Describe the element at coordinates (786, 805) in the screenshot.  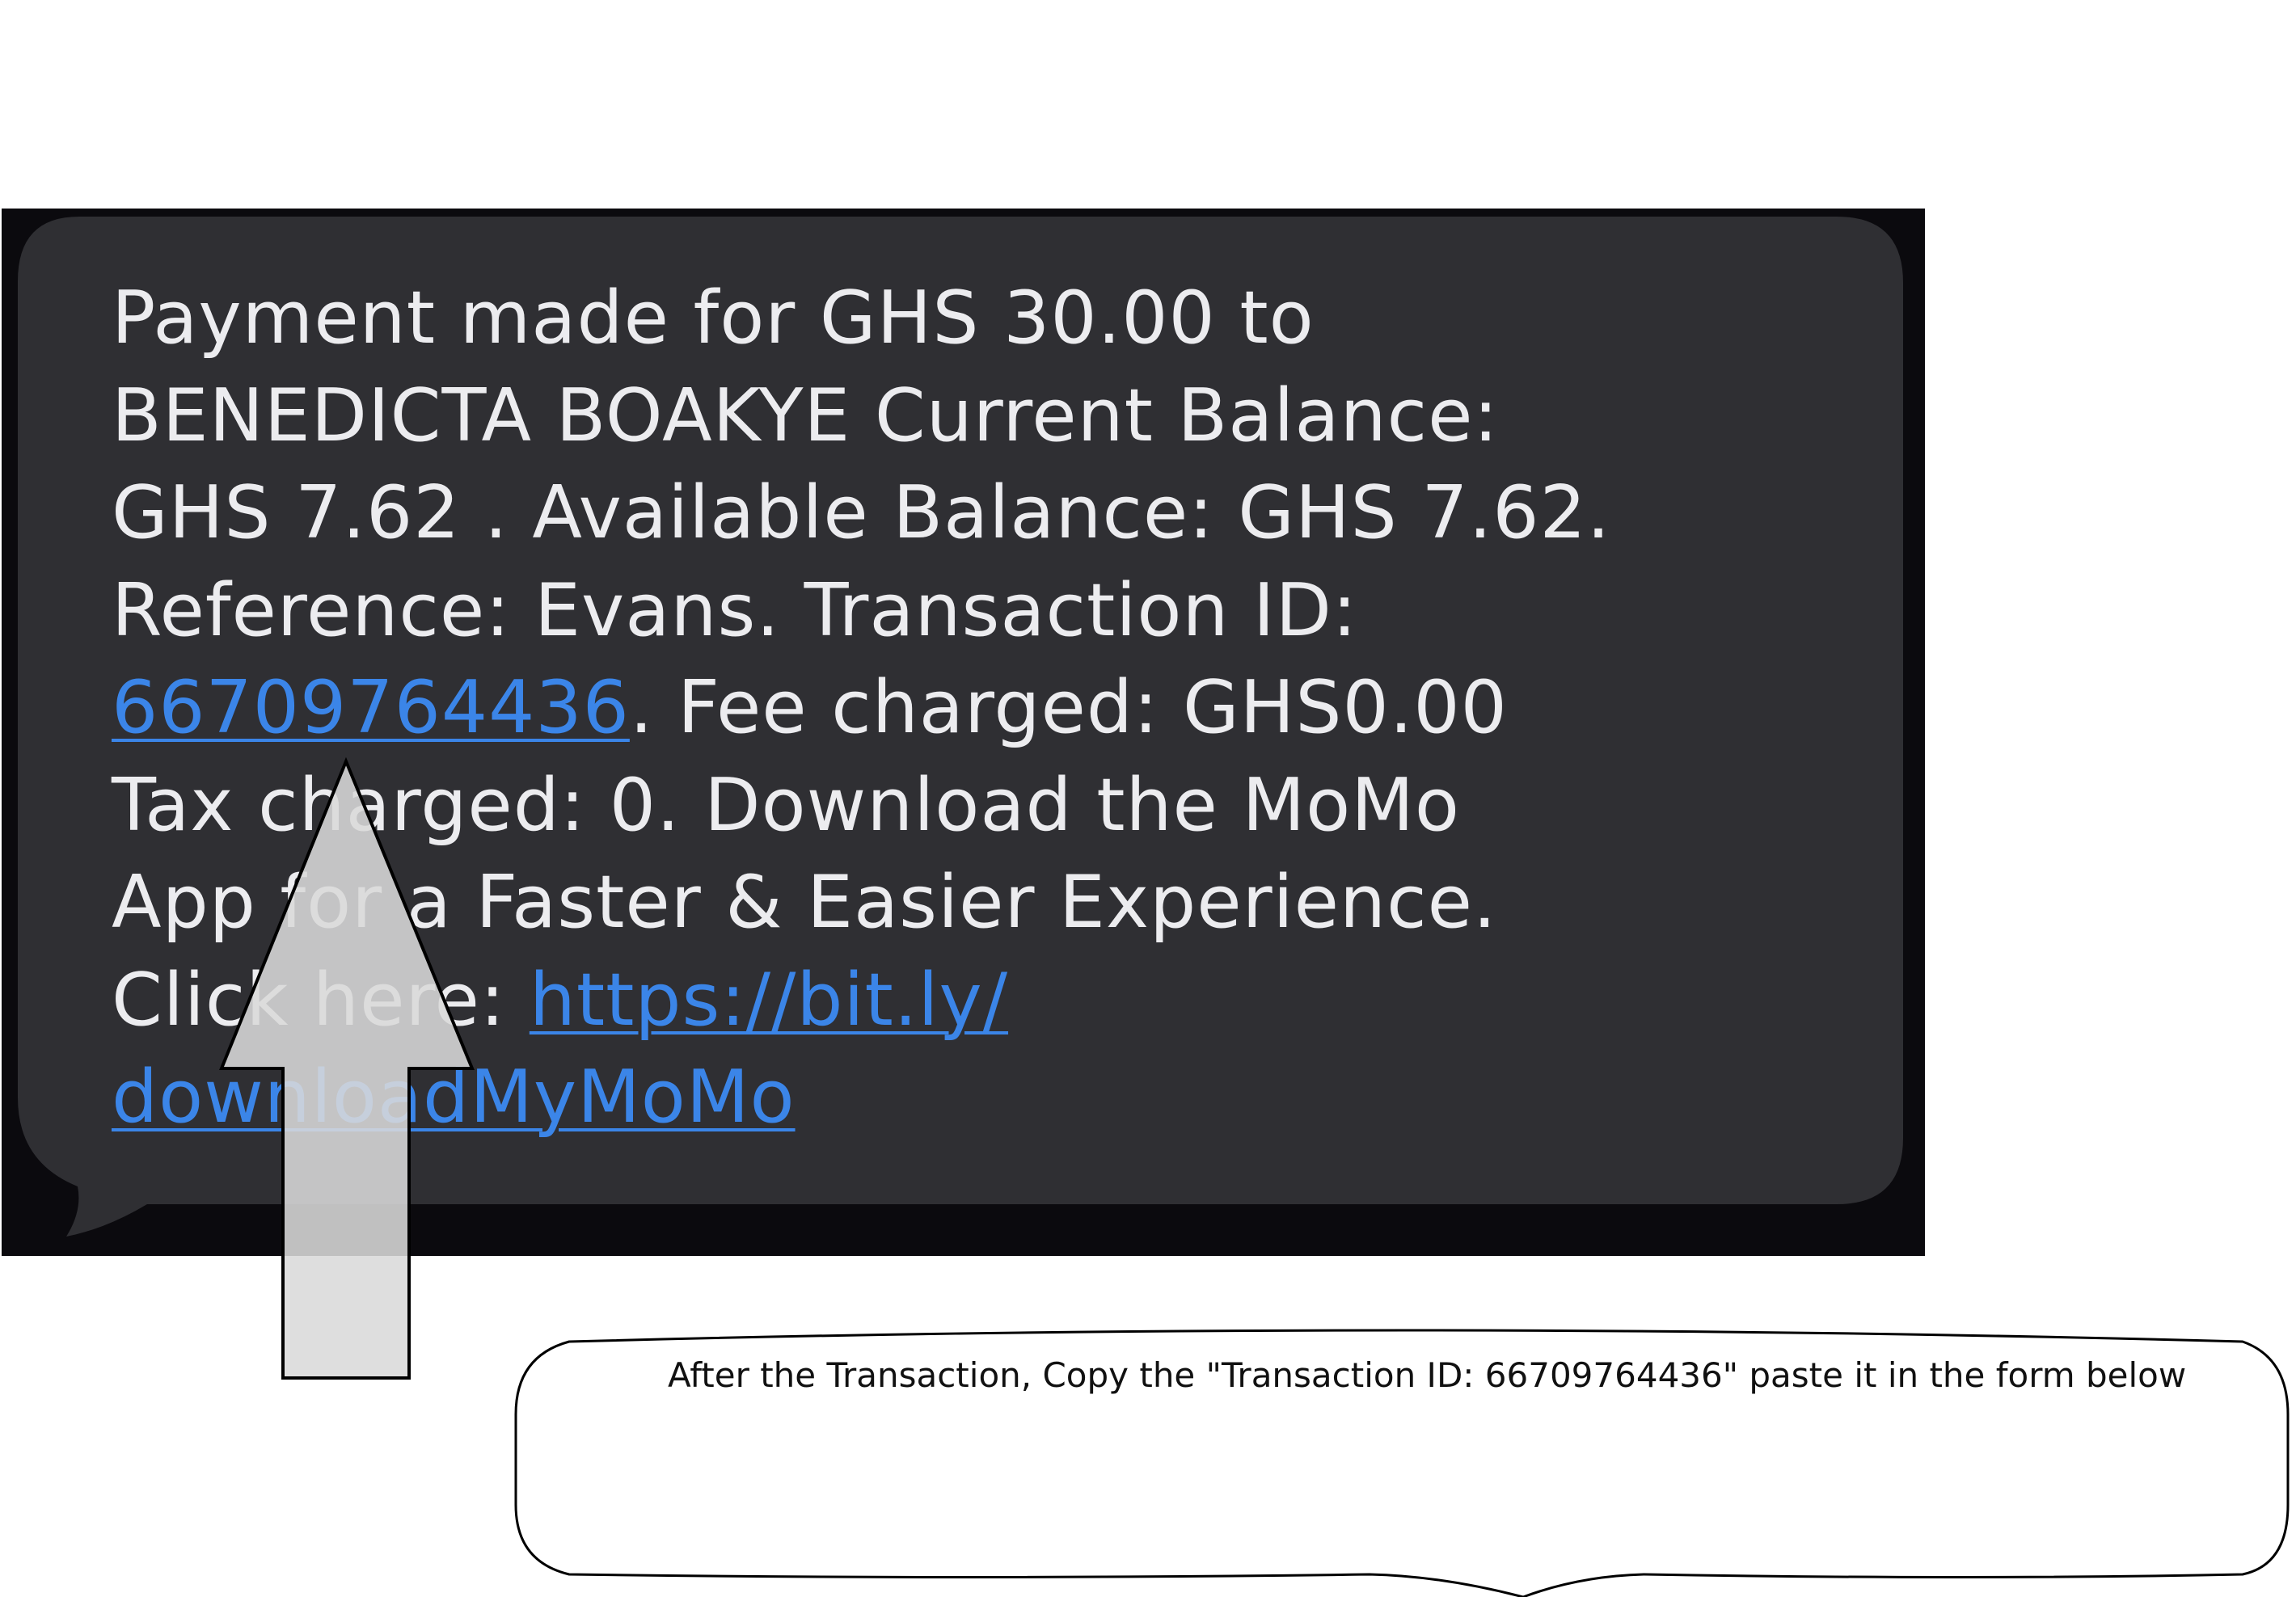
I see `message-line-6: Tax charged: 0. Download the MoMo` at that location.